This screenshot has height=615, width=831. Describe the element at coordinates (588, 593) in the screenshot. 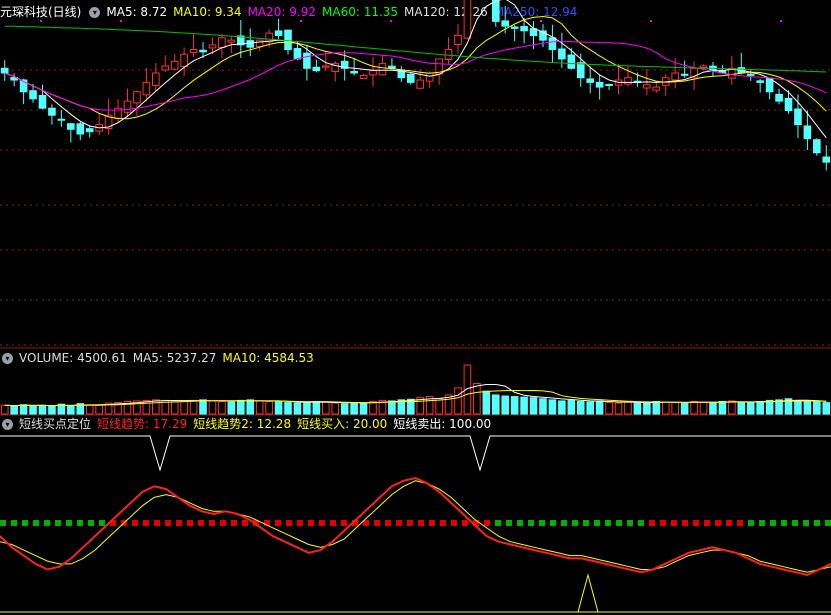

I see `buy-signal-spike` at that location.